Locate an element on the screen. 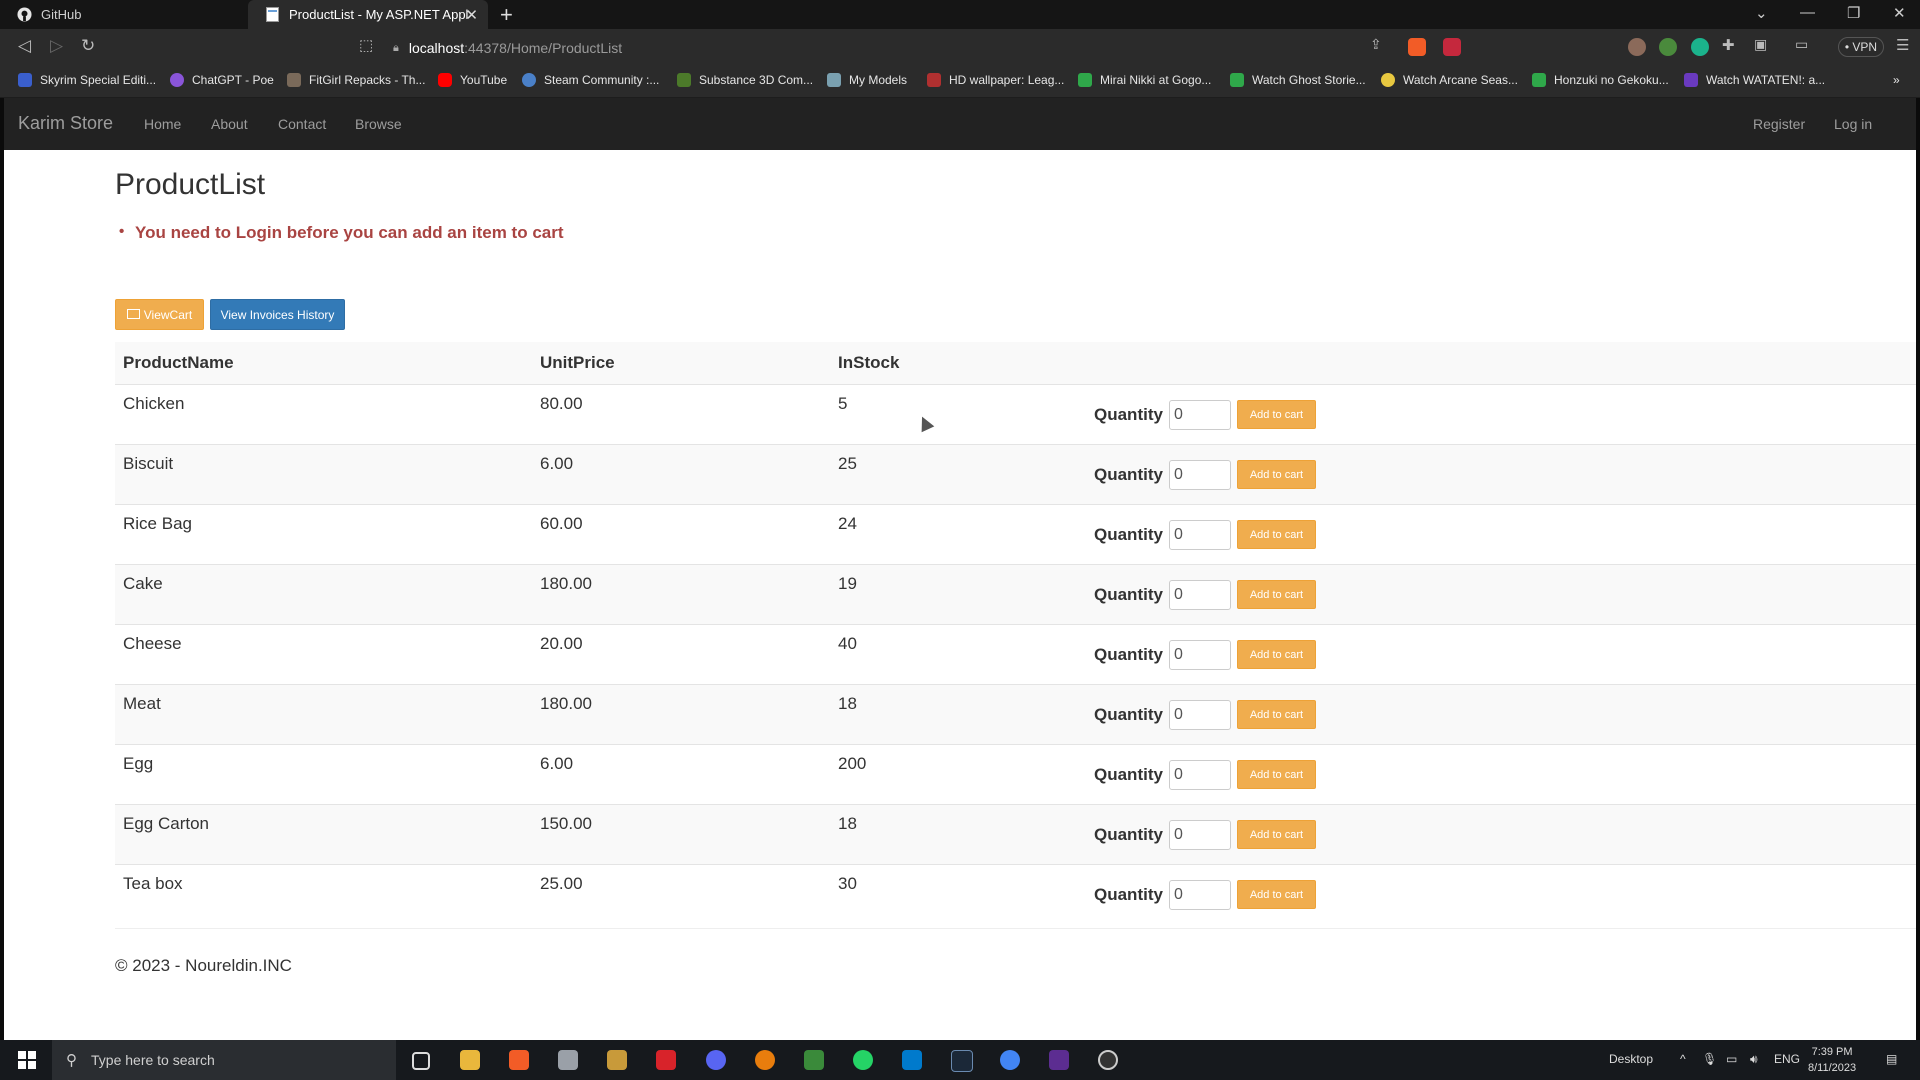  network-icon: ▭ is located at coordinates (1731, 1059).